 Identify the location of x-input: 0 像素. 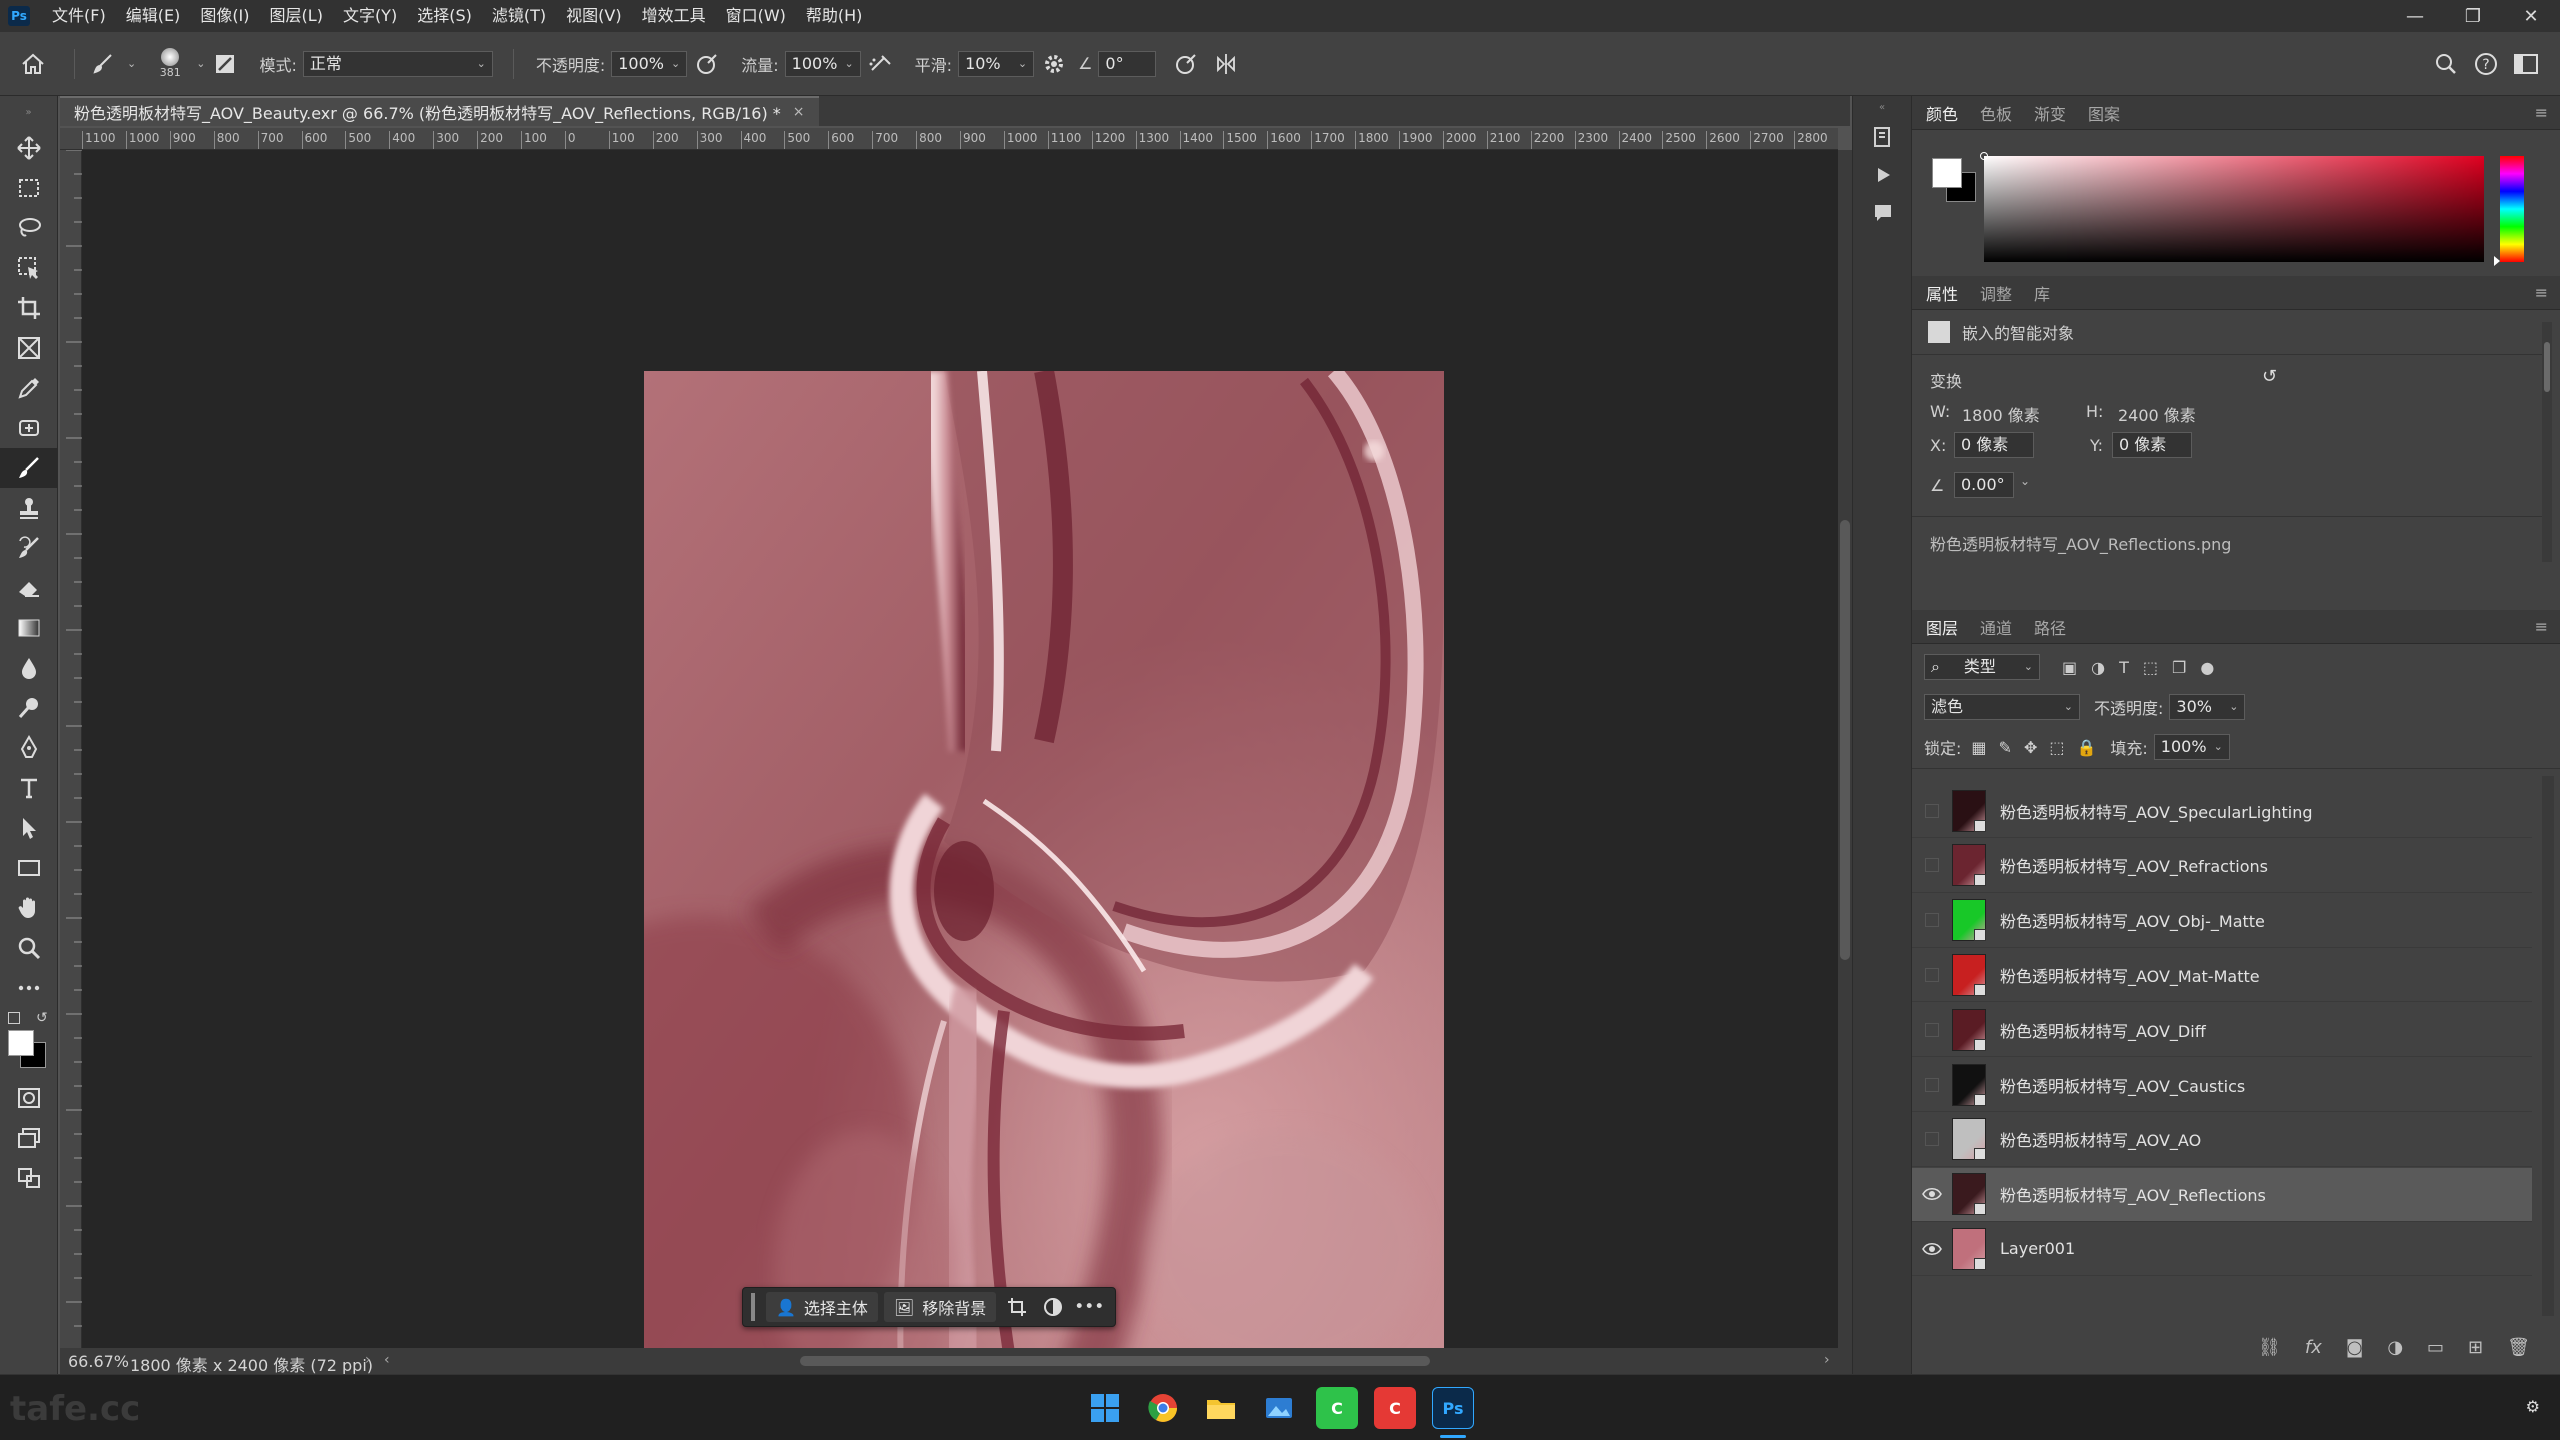
(1994, 445).